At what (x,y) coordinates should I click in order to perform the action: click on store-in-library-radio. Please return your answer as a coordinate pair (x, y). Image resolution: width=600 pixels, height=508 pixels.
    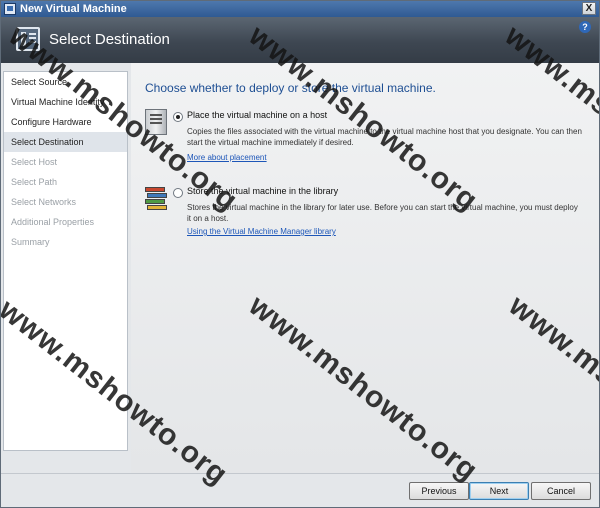
    Looking at the image, I should click on (178, 193).